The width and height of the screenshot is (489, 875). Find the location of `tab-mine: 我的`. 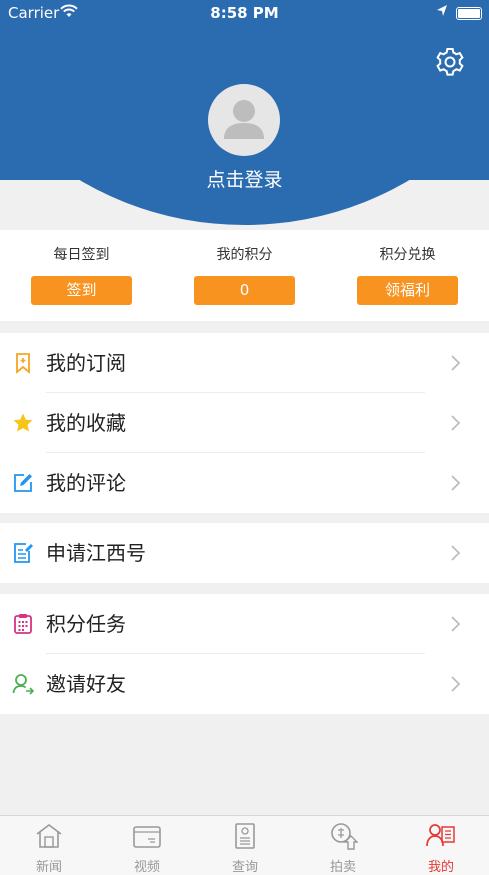

tab-mine: 我的 is located at coordinates (440, 845).